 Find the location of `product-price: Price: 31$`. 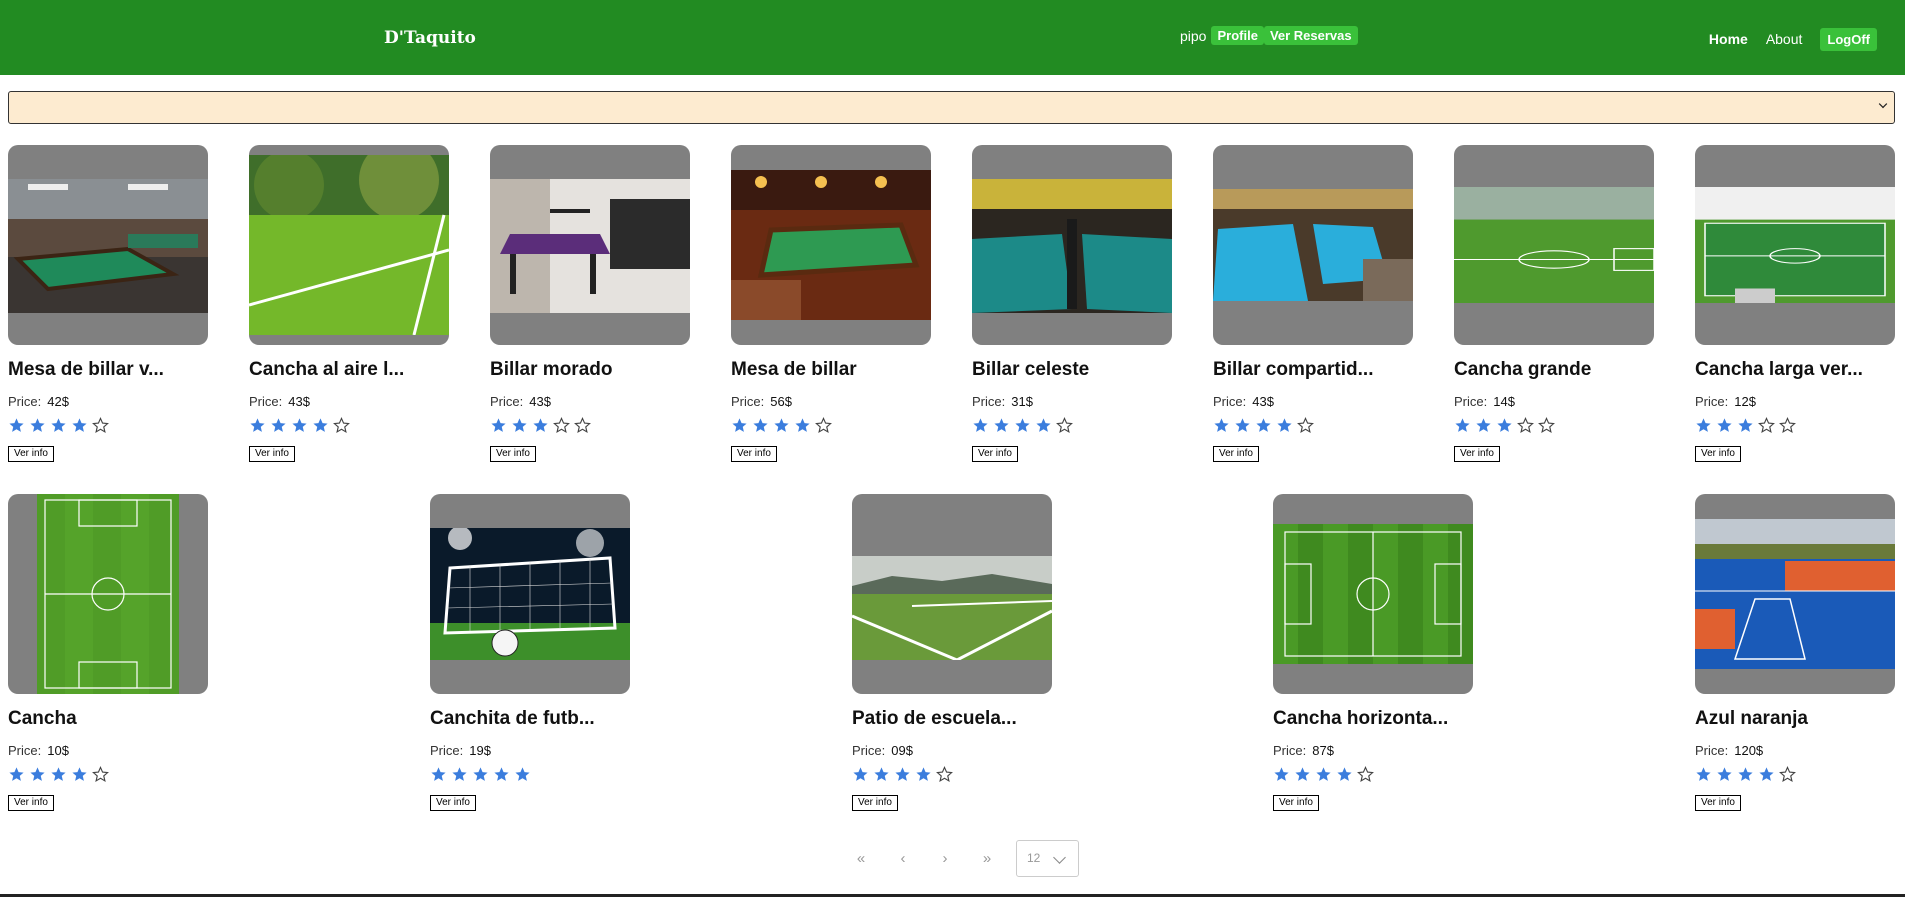

product-price: Price: 31$ is located at coordinates (1072, 401).